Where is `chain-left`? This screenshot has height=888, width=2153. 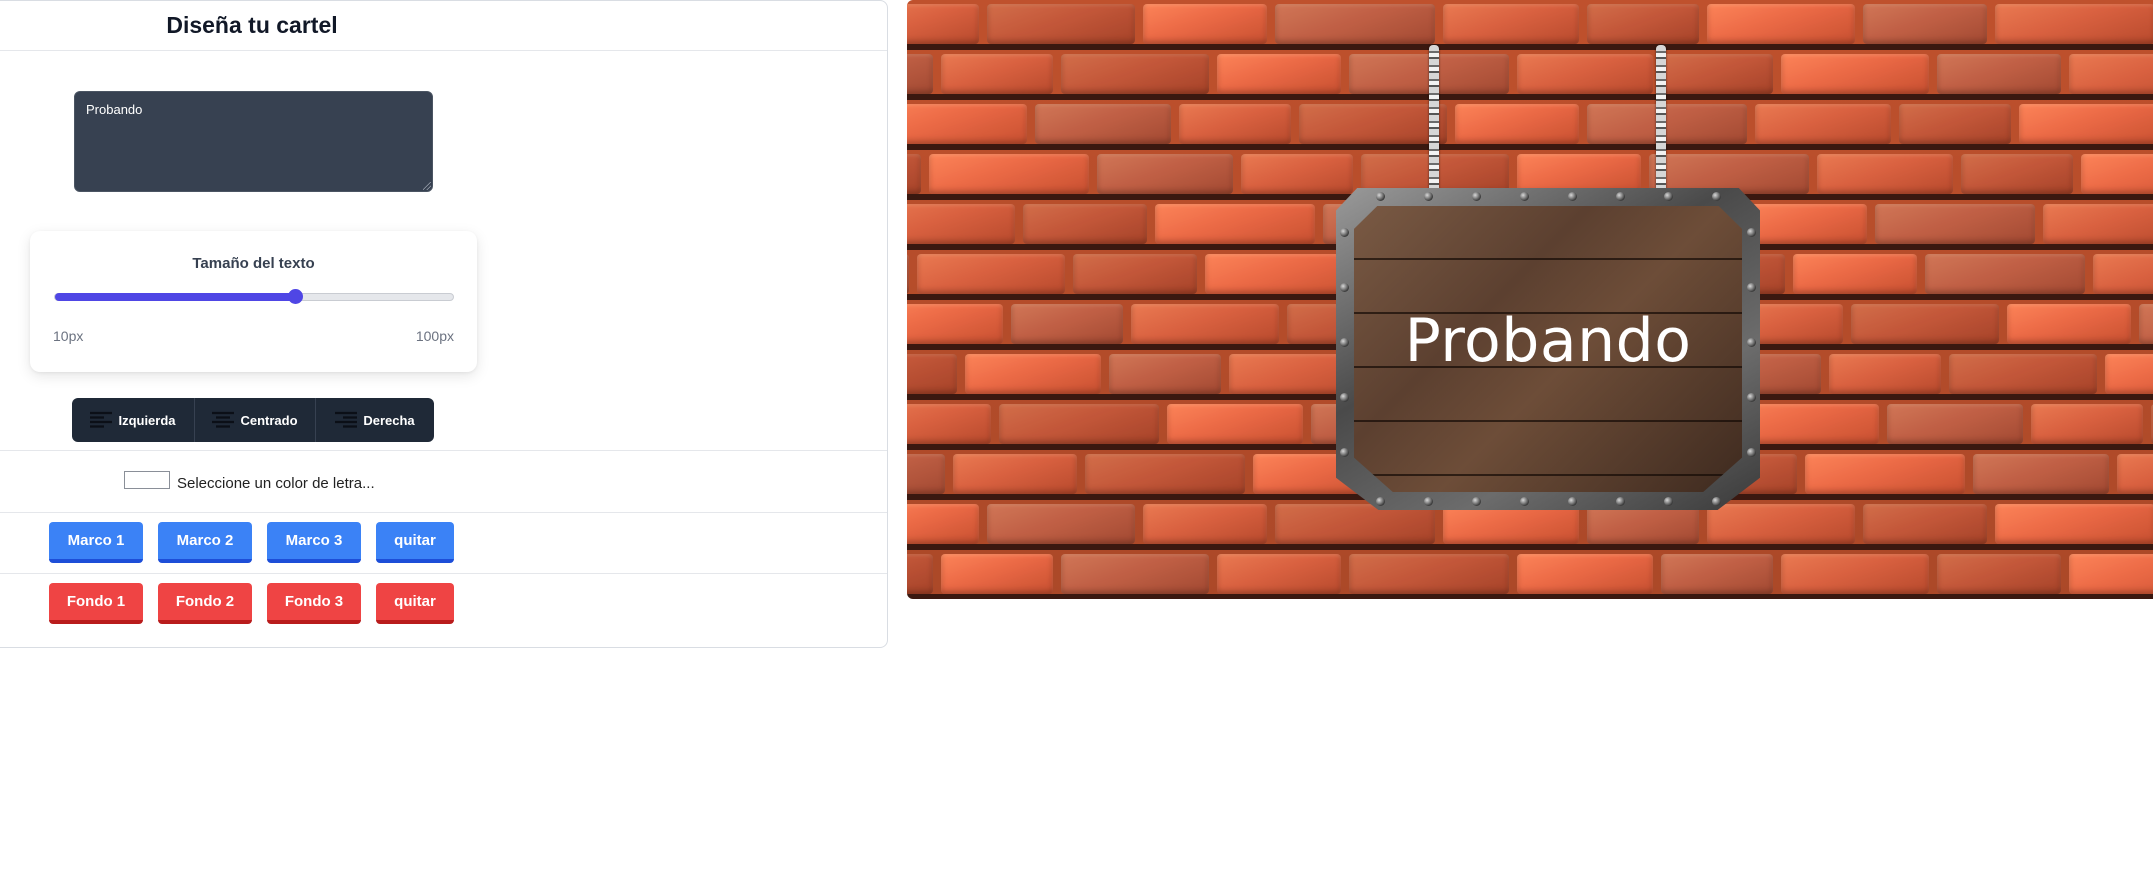 chain-left is located at coordinates (1434, 120).